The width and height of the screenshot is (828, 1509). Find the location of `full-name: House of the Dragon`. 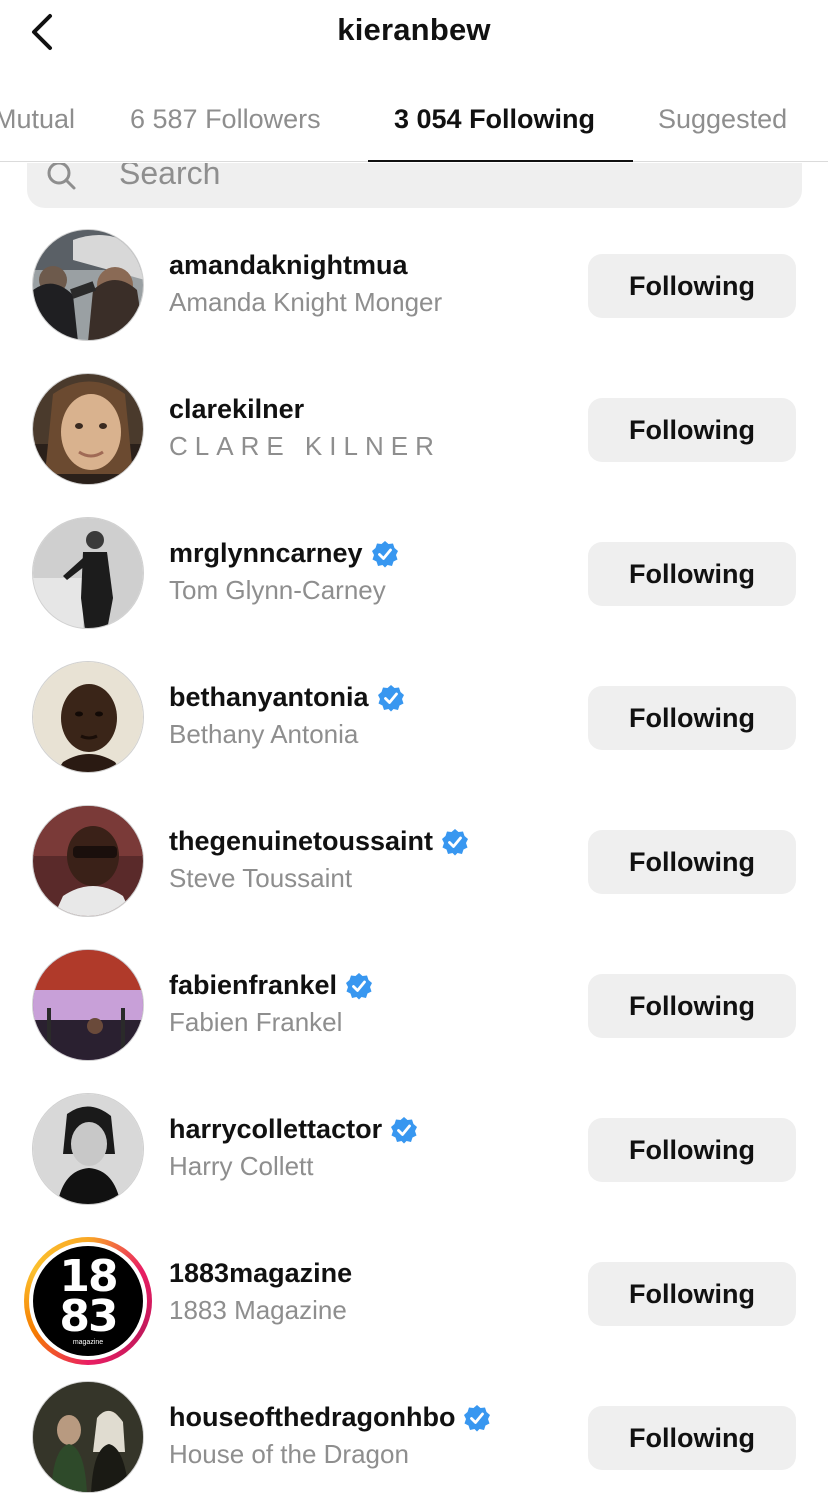

full-name: House of the Dragon is located at coordinates (289, 1454).